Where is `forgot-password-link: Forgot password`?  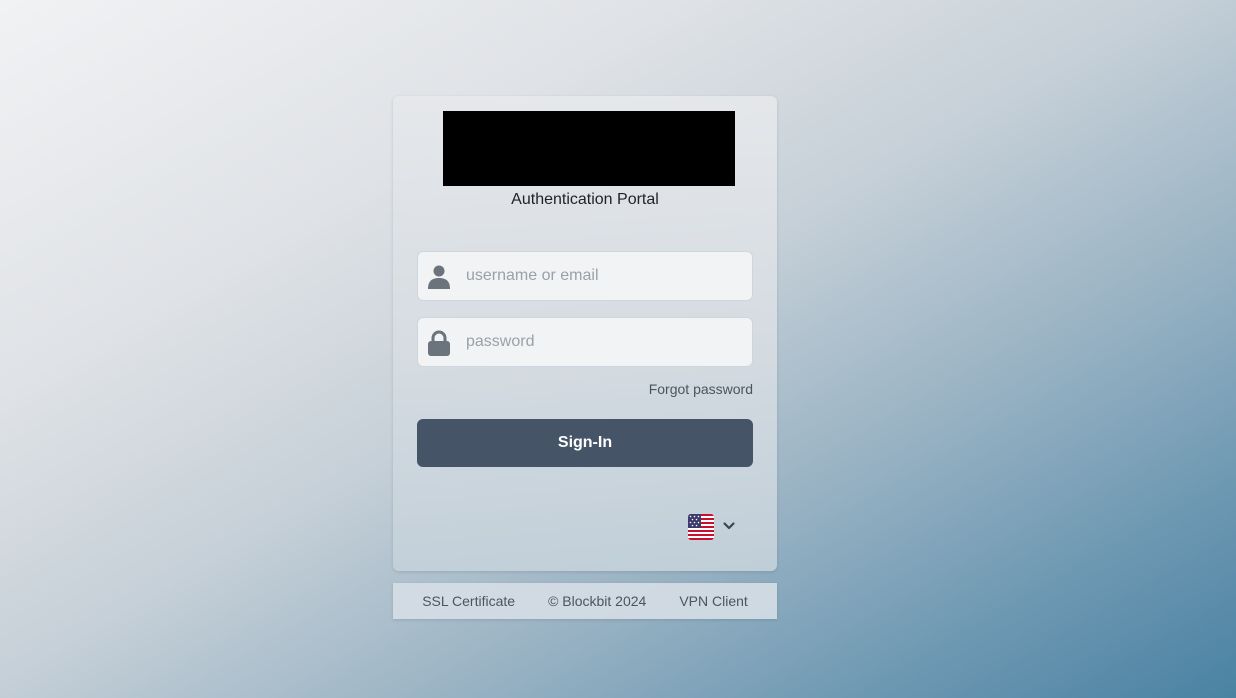
forgot-password-link: Forgot password is located at coordinates (701, 389).